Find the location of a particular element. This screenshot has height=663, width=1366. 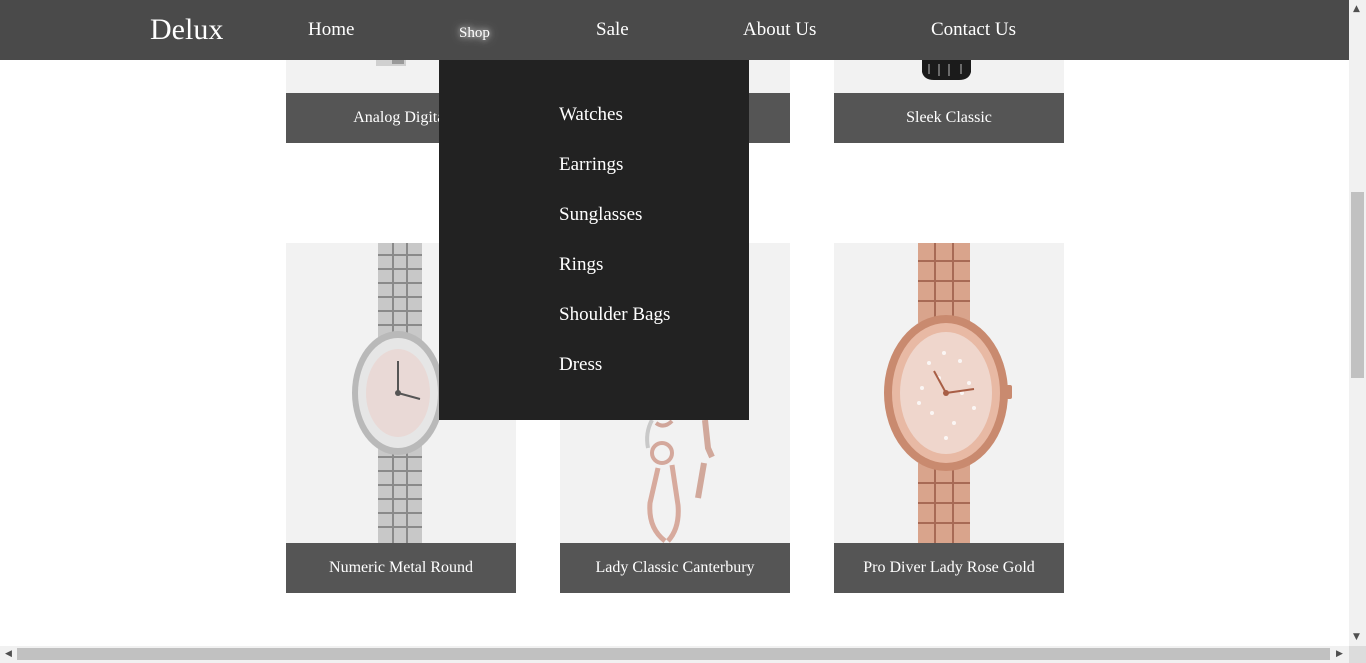

dropdown-item-earrings: Earrings is located at coordinates (591, 165).